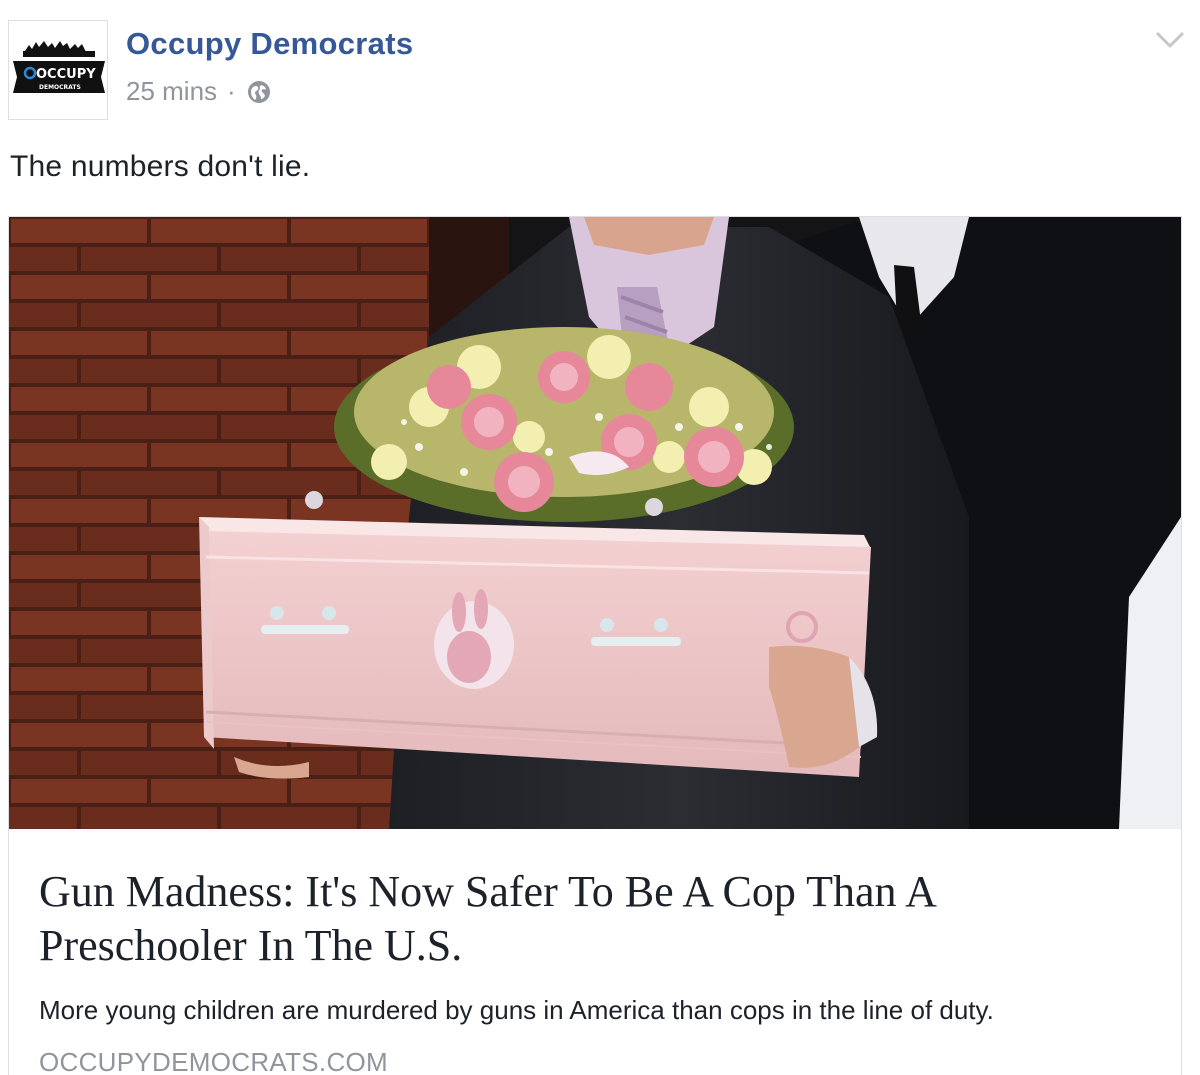 The height and width of the screenshot is (1075, 1200). Describe the element at coordinates (60, 87) in the screenshot. I see `avatar-logo-subtext: DEMOCRATS` at that location.